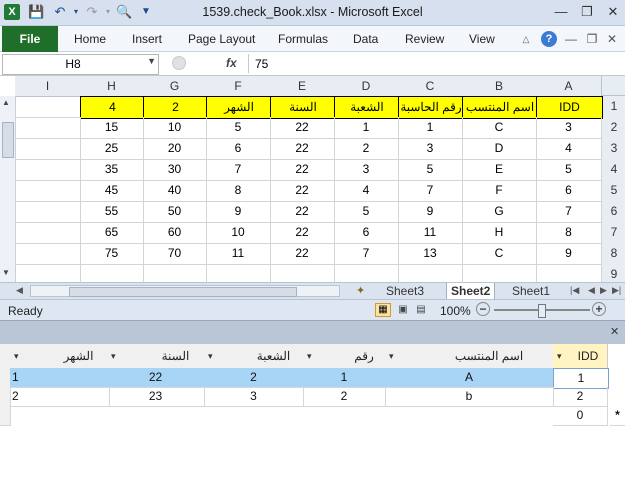 This screenshot has width=625, height=490. Describe the element at coordinates (175, 212) in the screenshot. I see `cell-g6: 50` at that location.